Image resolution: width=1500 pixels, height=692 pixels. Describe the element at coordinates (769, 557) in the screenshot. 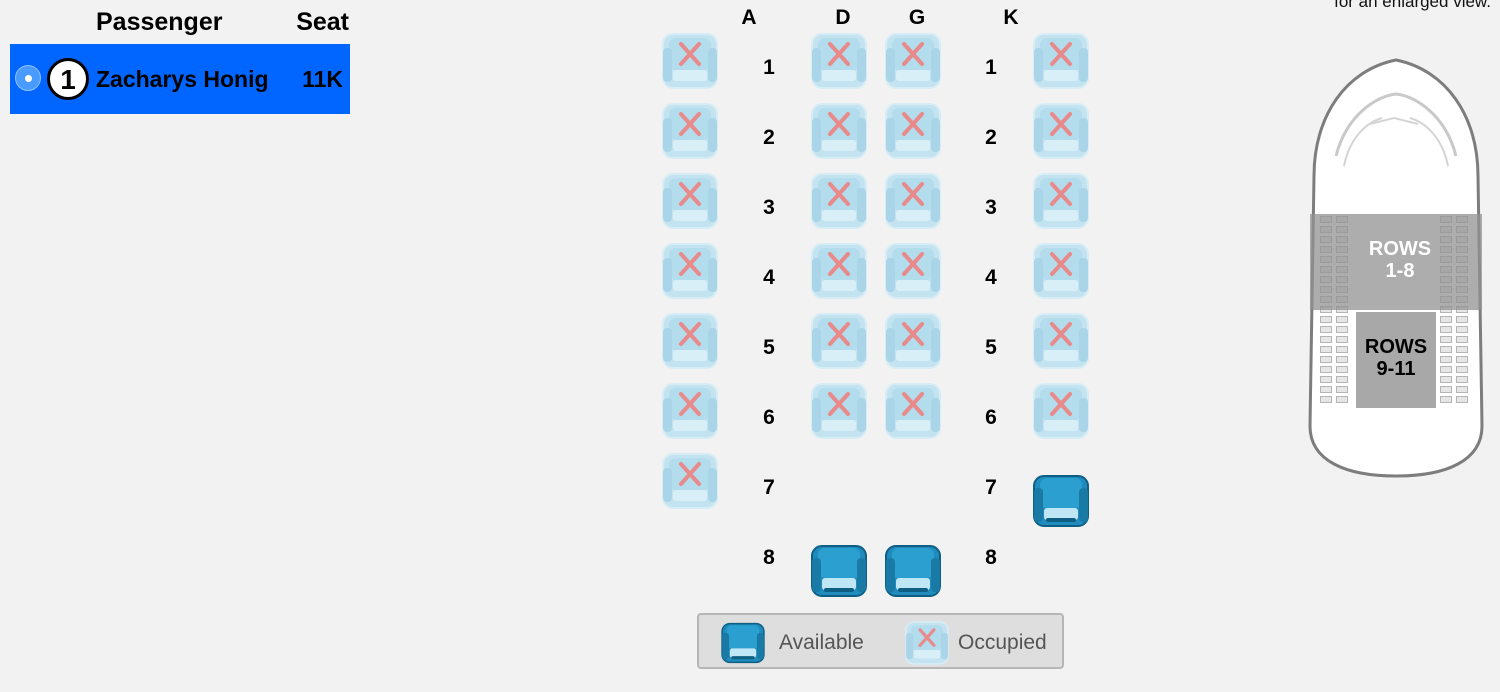

I see `row-number-left: 8` at that location.